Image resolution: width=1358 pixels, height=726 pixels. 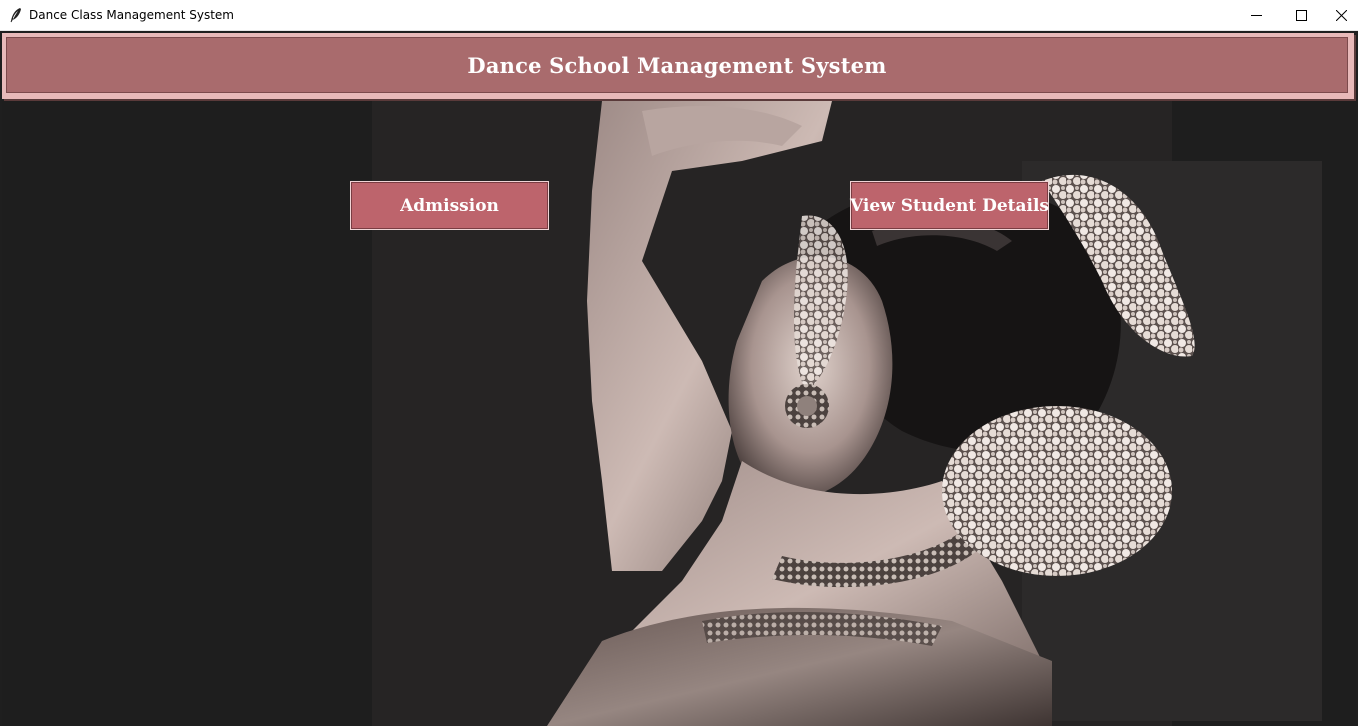 I want to click on page-title: Dance School Management System, so click(x=677, y=65).